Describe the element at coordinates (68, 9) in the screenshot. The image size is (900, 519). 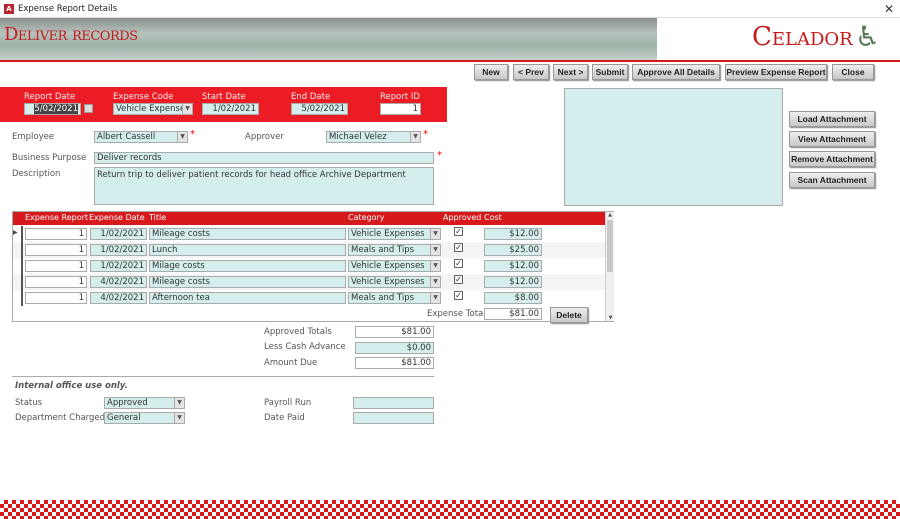
I see `window-title: Expense Report Details` at that location.